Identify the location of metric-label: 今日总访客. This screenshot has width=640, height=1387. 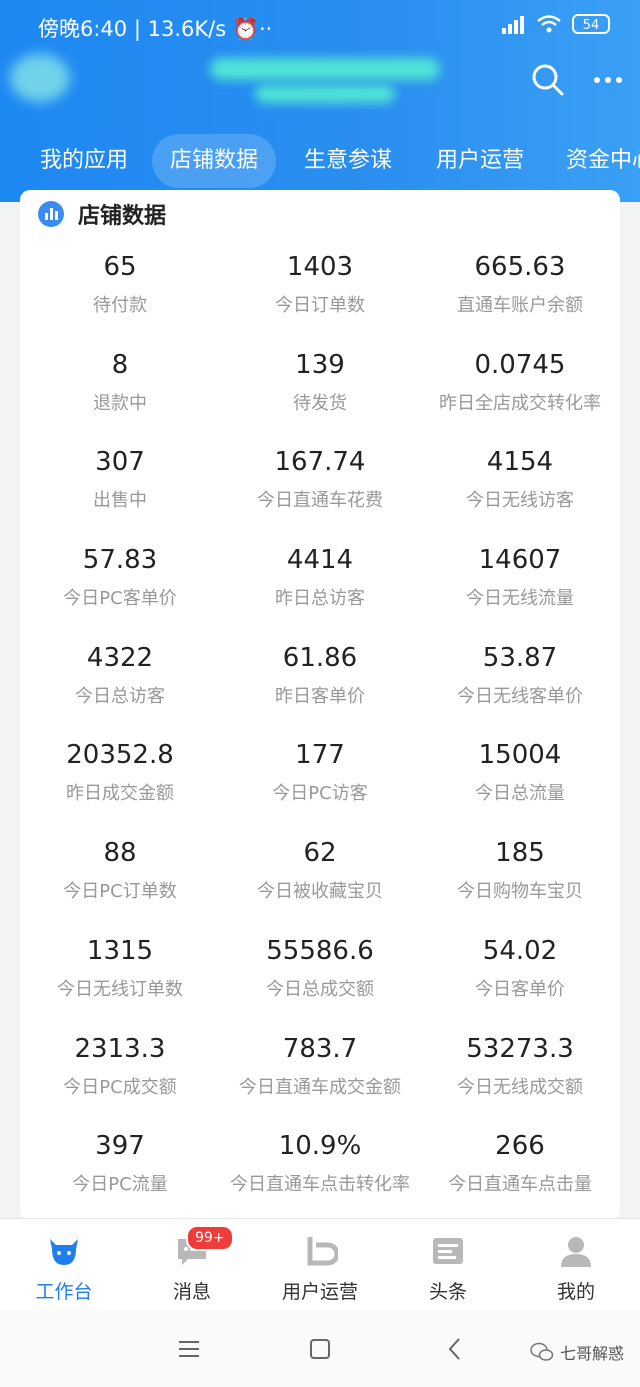
(120, 696).